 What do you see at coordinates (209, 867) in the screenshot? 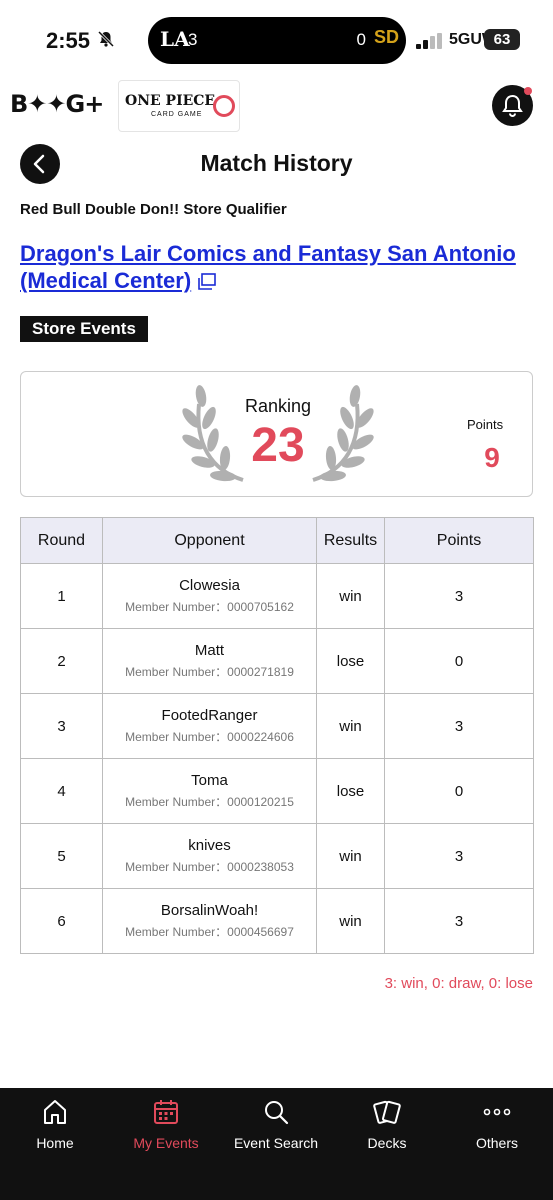
I see `member-number: Member Number：0000238053` at bounding box center [209, 867].